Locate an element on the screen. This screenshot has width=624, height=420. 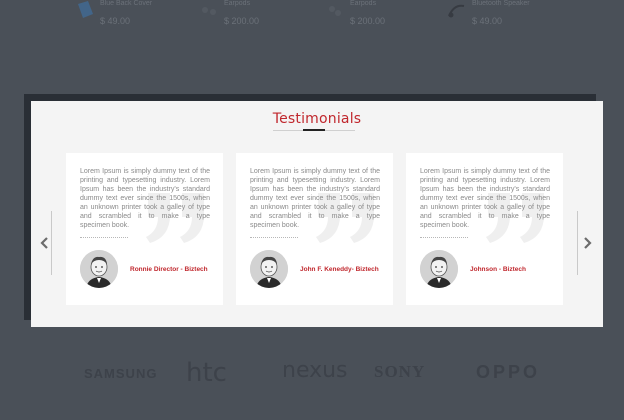
title-accent is located at coordinates (314, 130).